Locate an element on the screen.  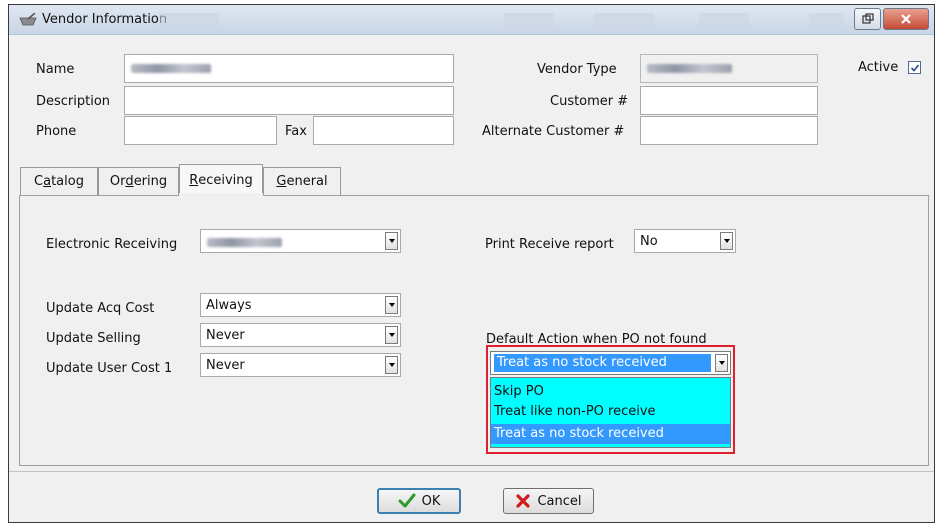
customer-number-field is located at coordinates (729, 100).